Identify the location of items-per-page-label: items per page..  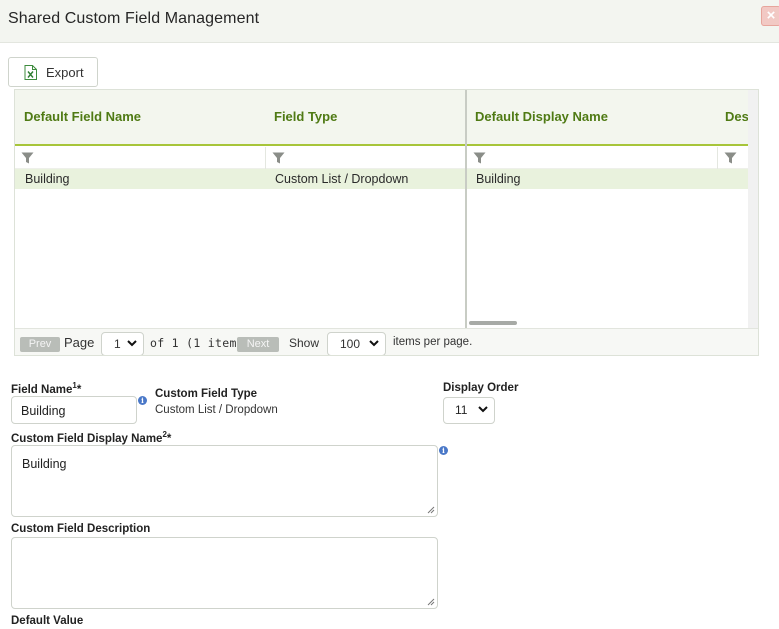
(433, 342).